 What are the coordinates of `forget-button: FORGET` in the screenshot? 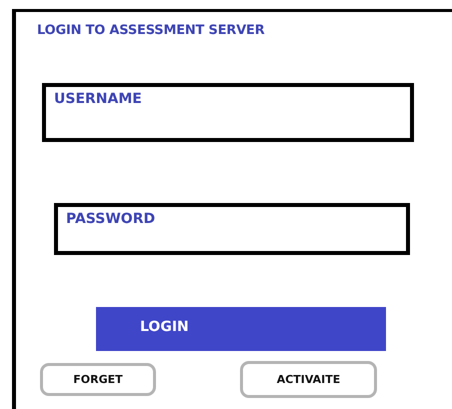 It's located at (98, 379).